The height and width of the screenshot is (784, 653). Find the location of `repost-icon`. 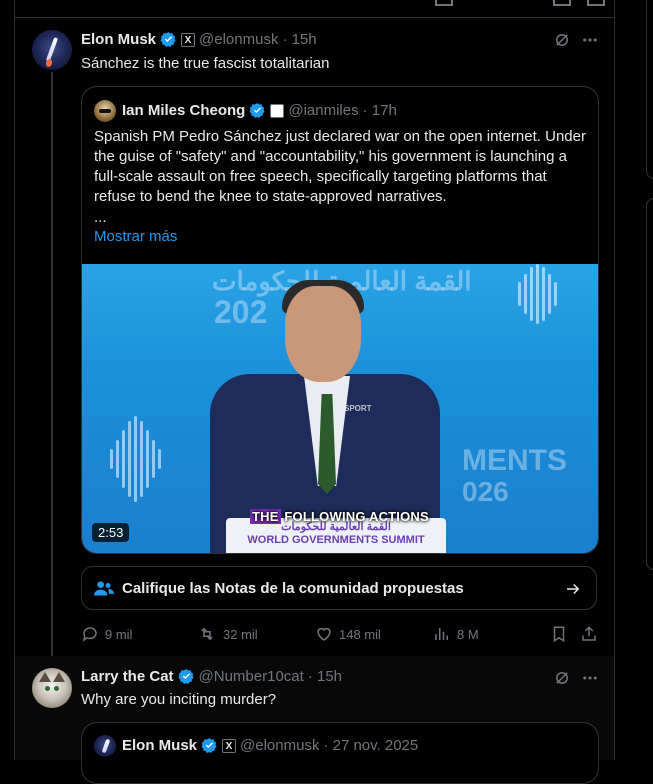

repost-icon is located at coordinates (207, 634).